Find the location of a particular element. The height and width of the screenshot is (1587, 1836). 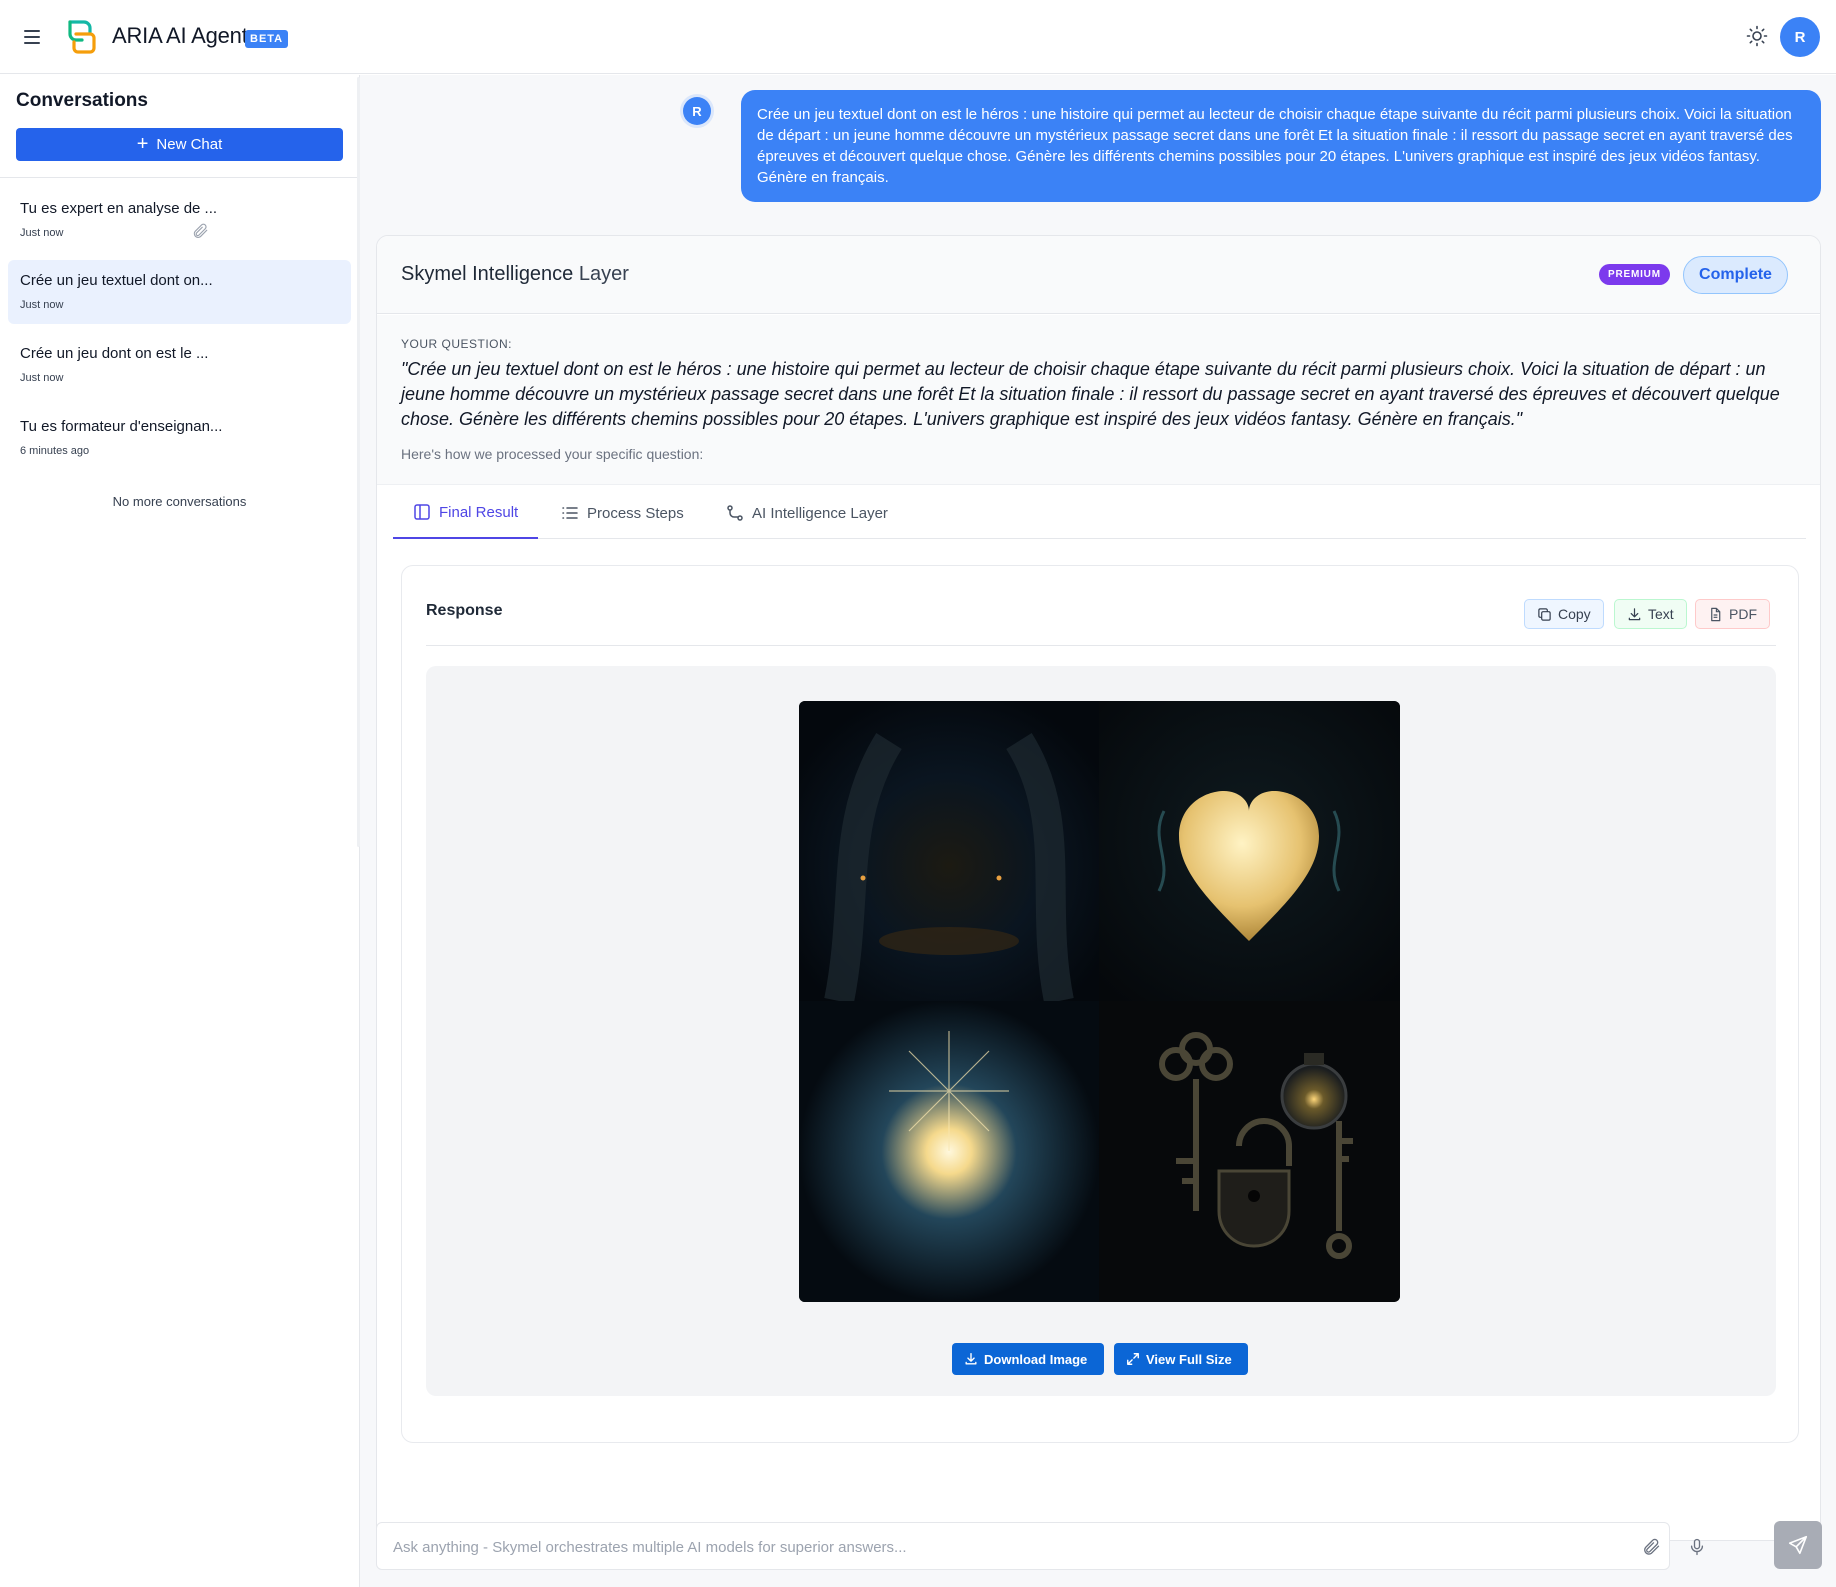

tab-final-result: Final Result is located at coordinates (466, 513).